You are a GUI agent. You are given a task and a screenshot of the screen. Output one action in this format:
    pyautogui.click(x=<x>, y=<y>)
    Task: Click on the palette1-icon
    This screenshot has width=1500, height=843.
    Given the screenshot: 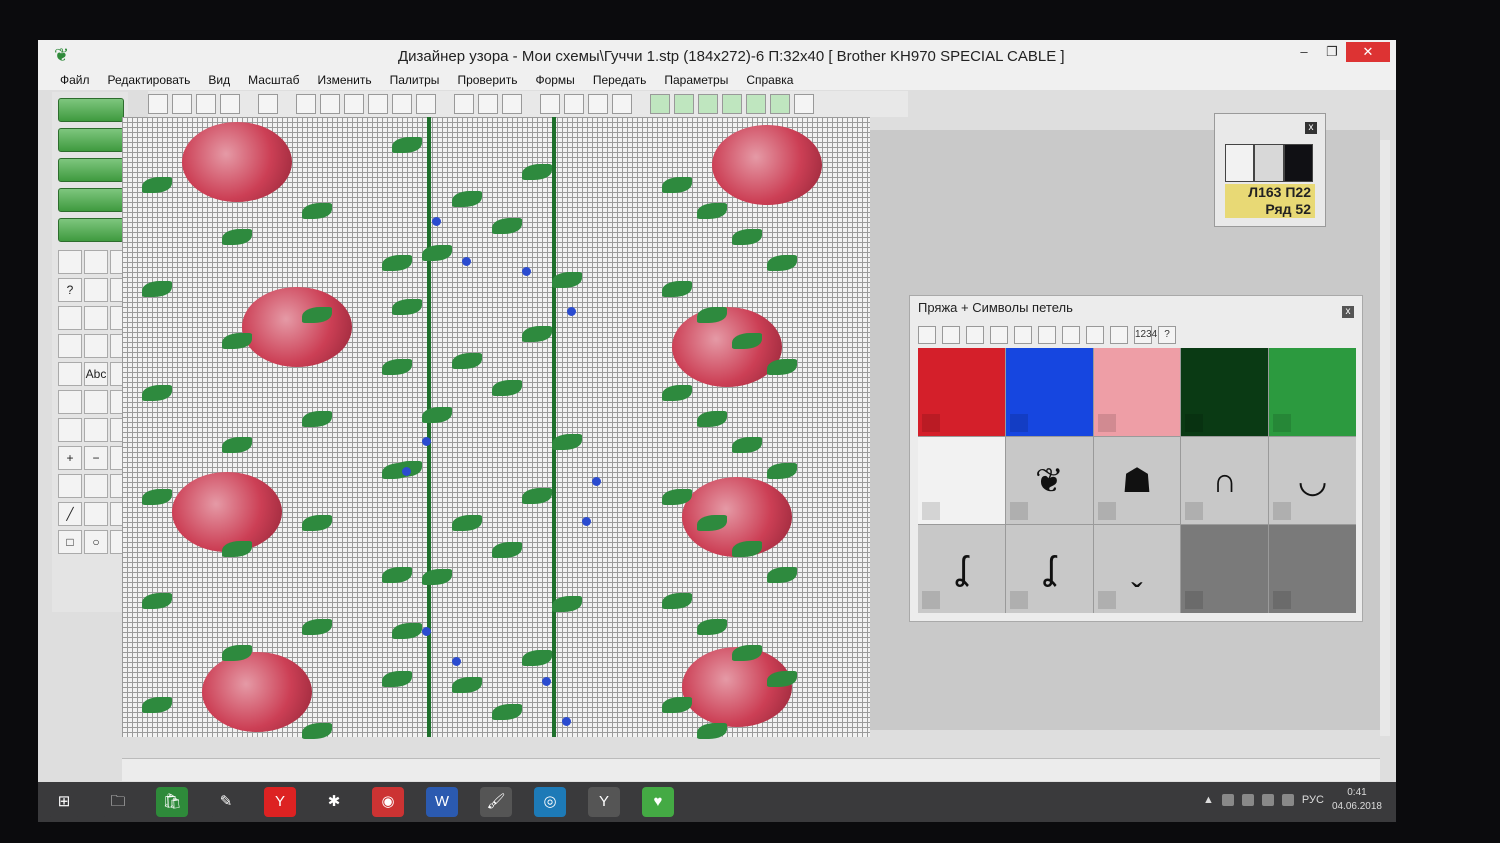 What is the action you would take?
    pyautogui.click(x=927, y=335)
    